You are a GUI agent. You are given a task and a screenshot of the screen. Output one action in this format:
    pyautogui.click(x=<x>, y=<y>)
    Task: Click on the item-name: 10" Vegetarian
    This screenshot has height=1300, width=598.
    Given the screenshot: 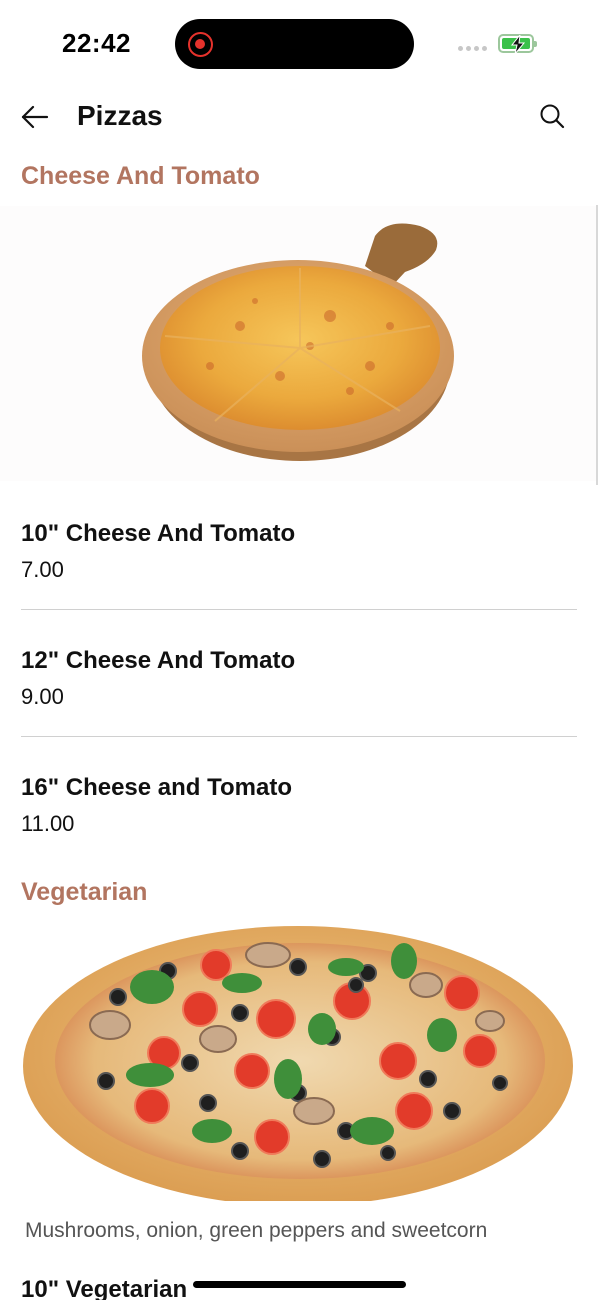 What is the action you would take?
    pyautogui.click(x=104, y=1288)
    